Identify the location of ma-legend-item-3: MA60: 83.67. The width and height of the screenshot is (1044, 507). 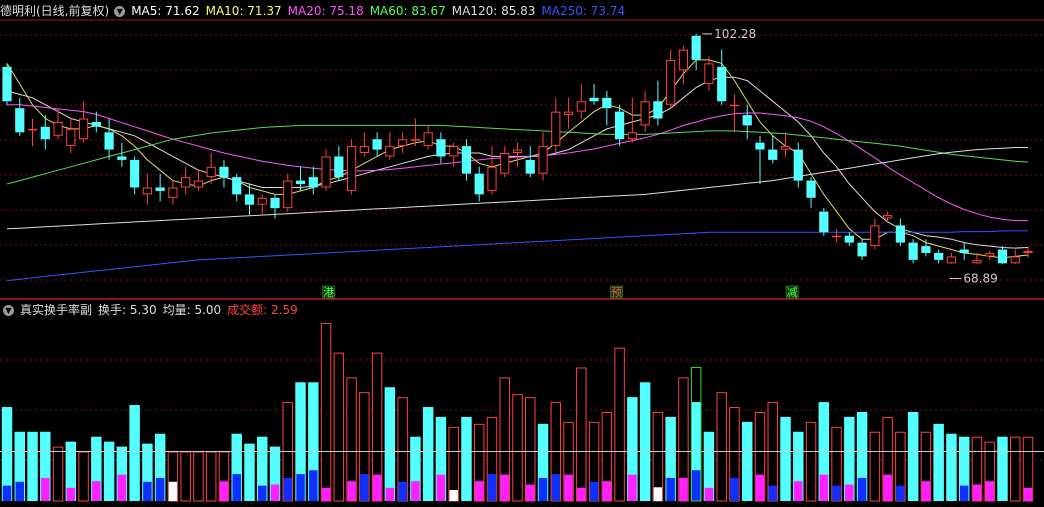
(407, 11).